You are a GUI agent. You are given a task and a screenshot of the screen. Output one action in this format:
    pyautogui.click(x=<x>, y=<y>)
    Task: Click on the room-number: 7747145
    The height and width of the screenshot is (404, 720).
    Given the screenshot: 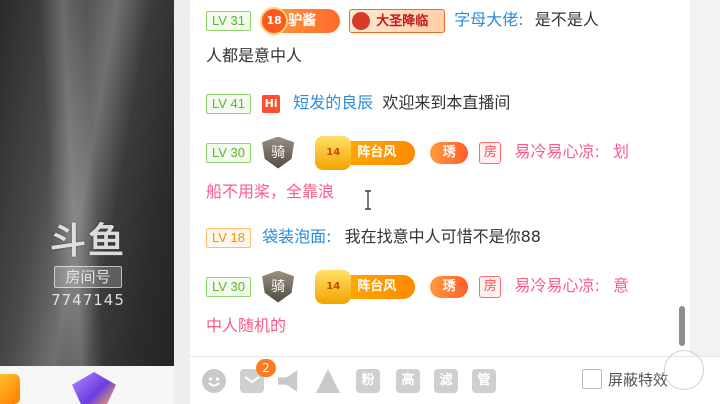 What is the action you would take?
    pyautogui.click(x=88, y=300)
    